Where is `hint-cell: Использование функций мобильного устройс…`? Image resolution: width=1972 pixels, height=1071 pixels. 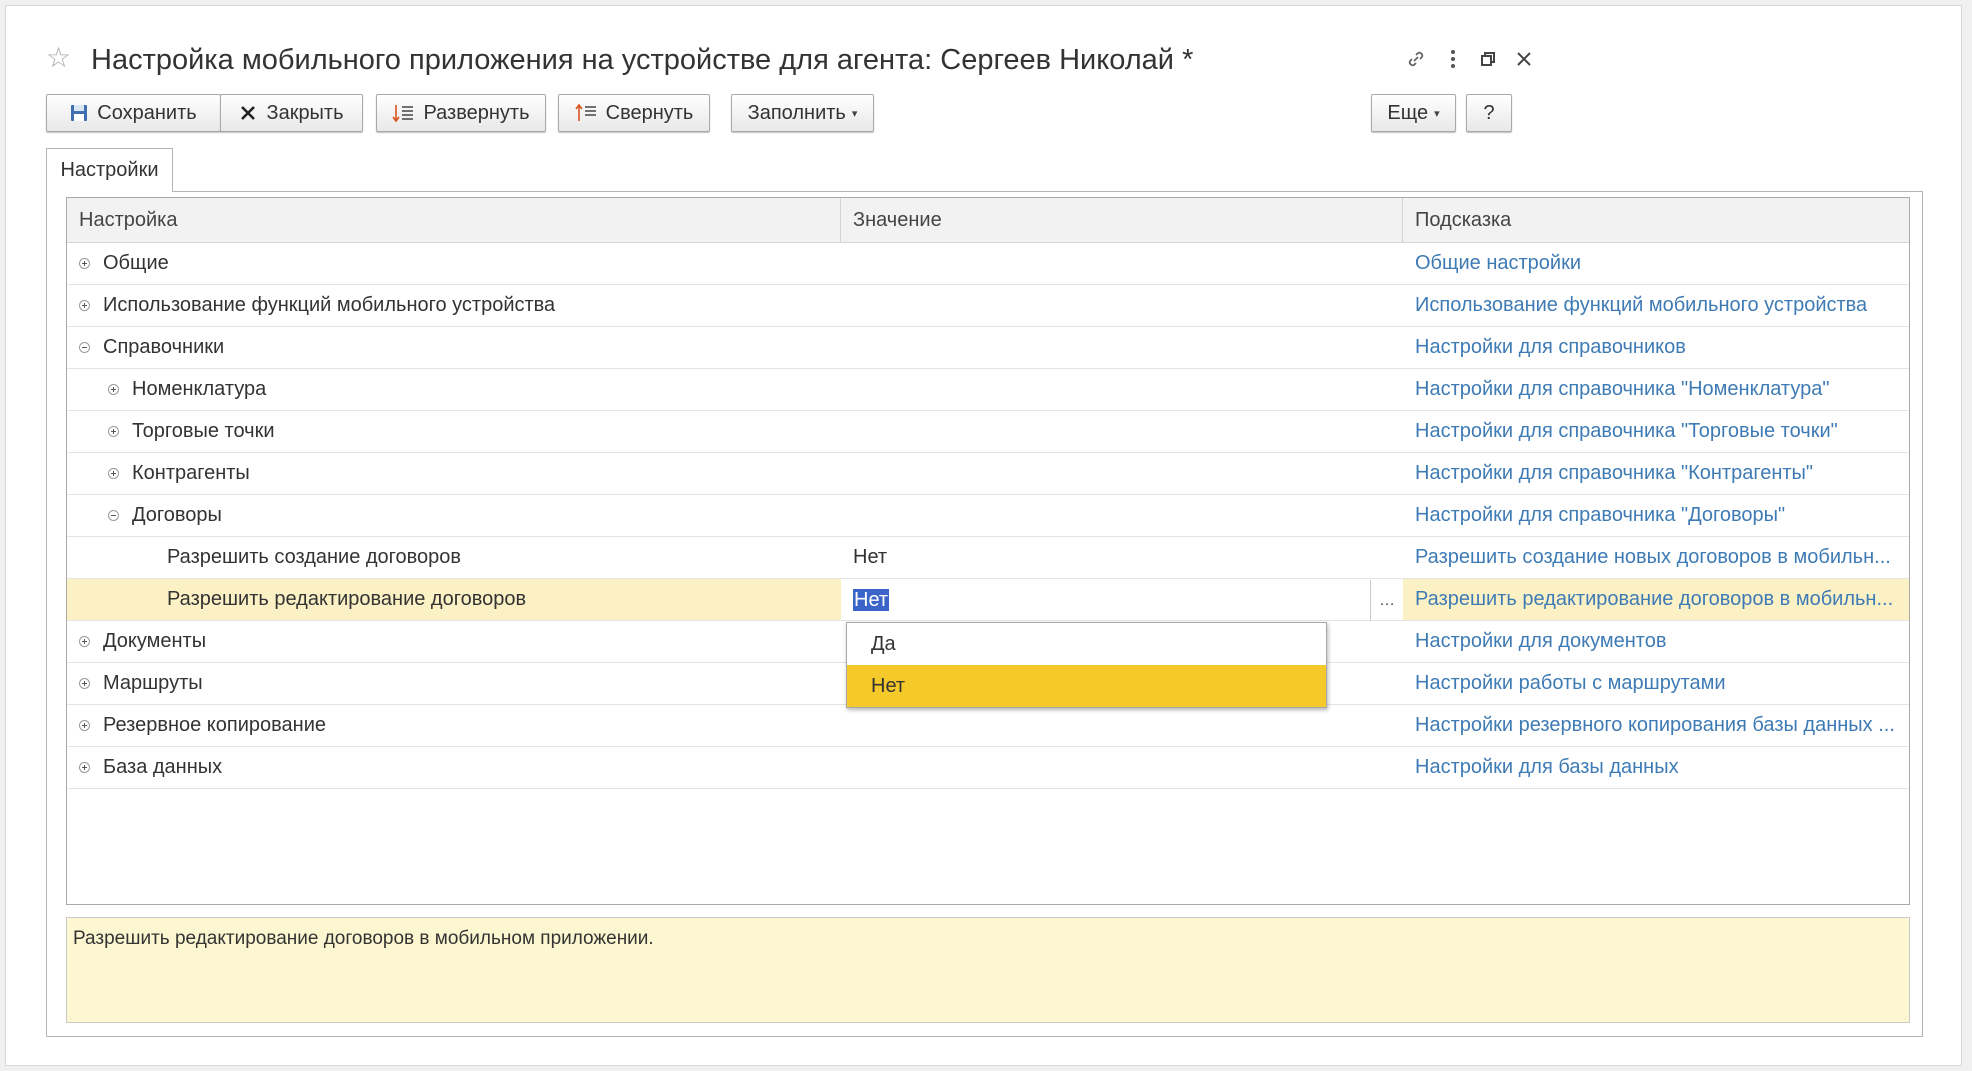 hint-cell: Использование функций мобильного устройс… is located at coordinates (1656, 305).